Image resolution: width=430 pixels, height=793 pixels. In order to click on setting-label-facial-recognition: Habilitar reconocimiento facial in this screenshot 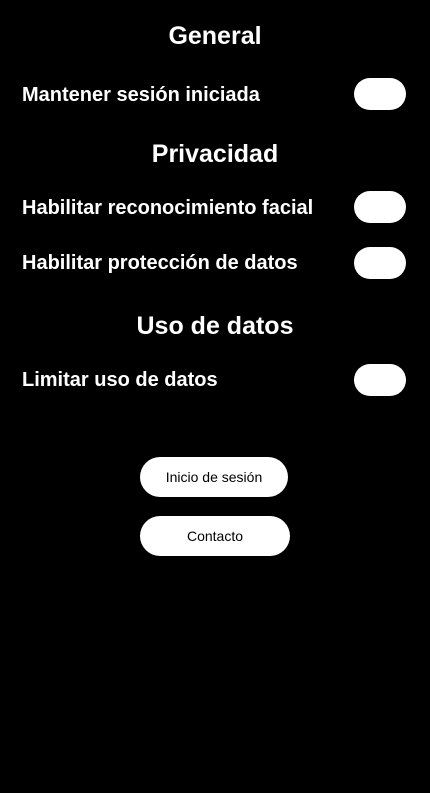, I will do `click(168, 208)`.